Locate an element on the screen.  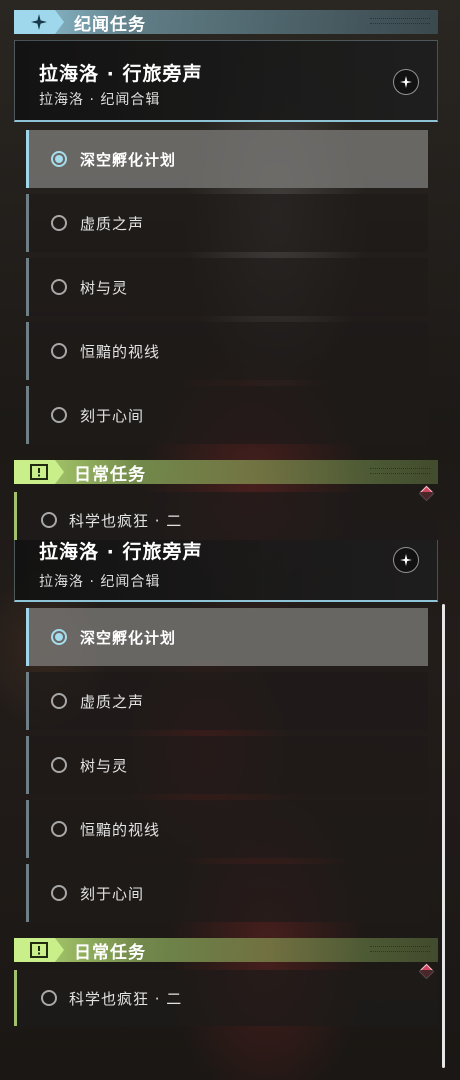
sparkle-icon is located at coordinates (39, 22).